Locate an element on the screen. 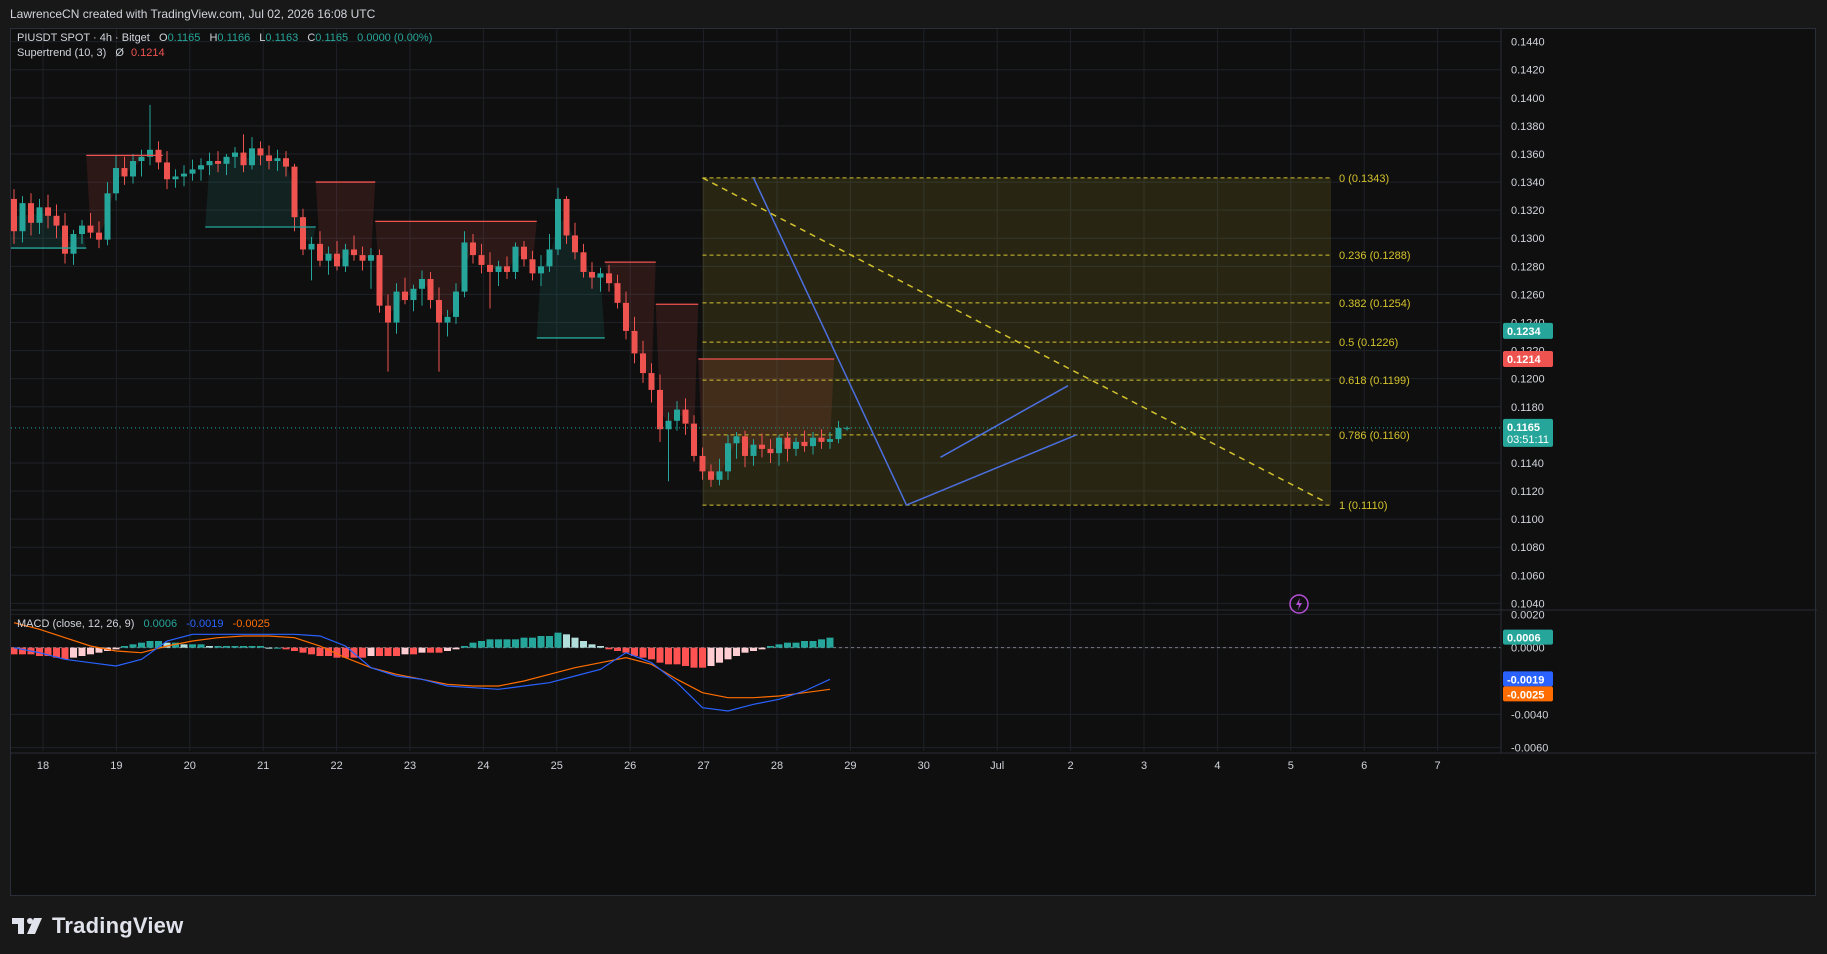 The image size is (1827, 954). macd-layer is located at coordinates (755, 667).